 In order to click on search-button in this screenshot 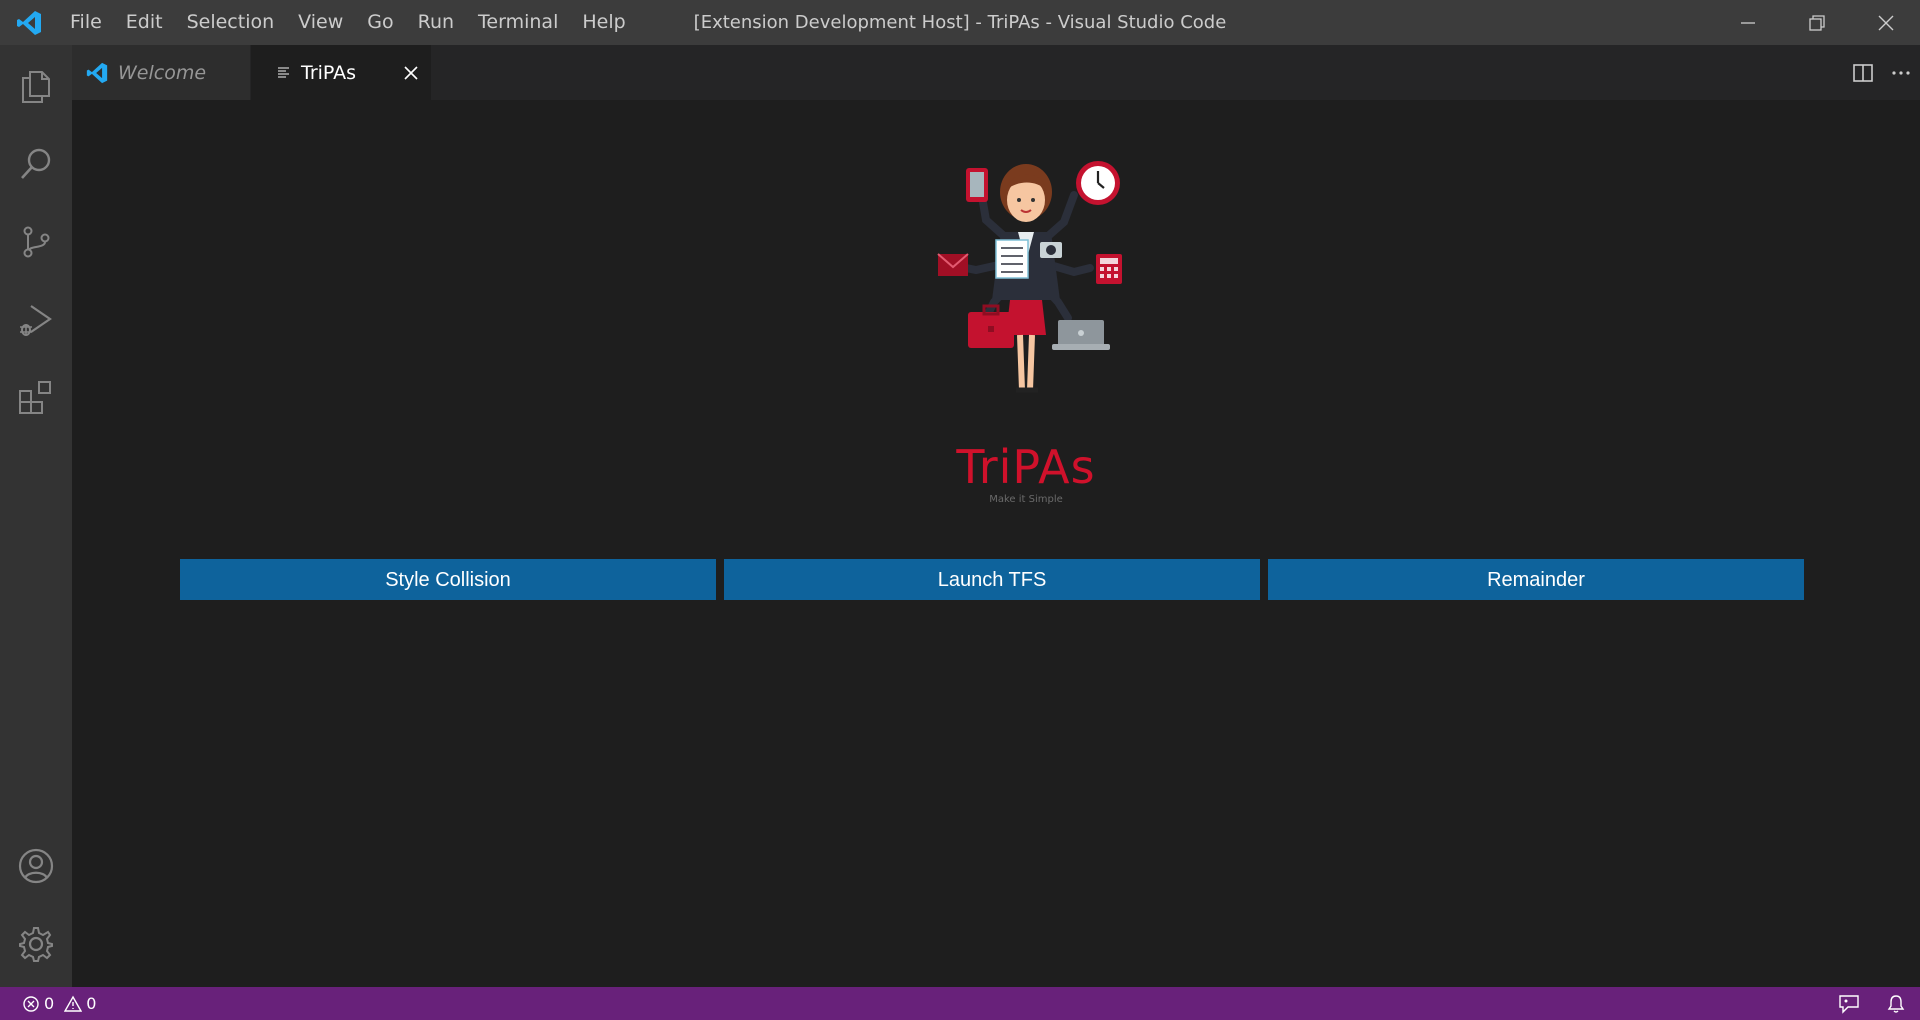, I will do `click(36, 164)`.